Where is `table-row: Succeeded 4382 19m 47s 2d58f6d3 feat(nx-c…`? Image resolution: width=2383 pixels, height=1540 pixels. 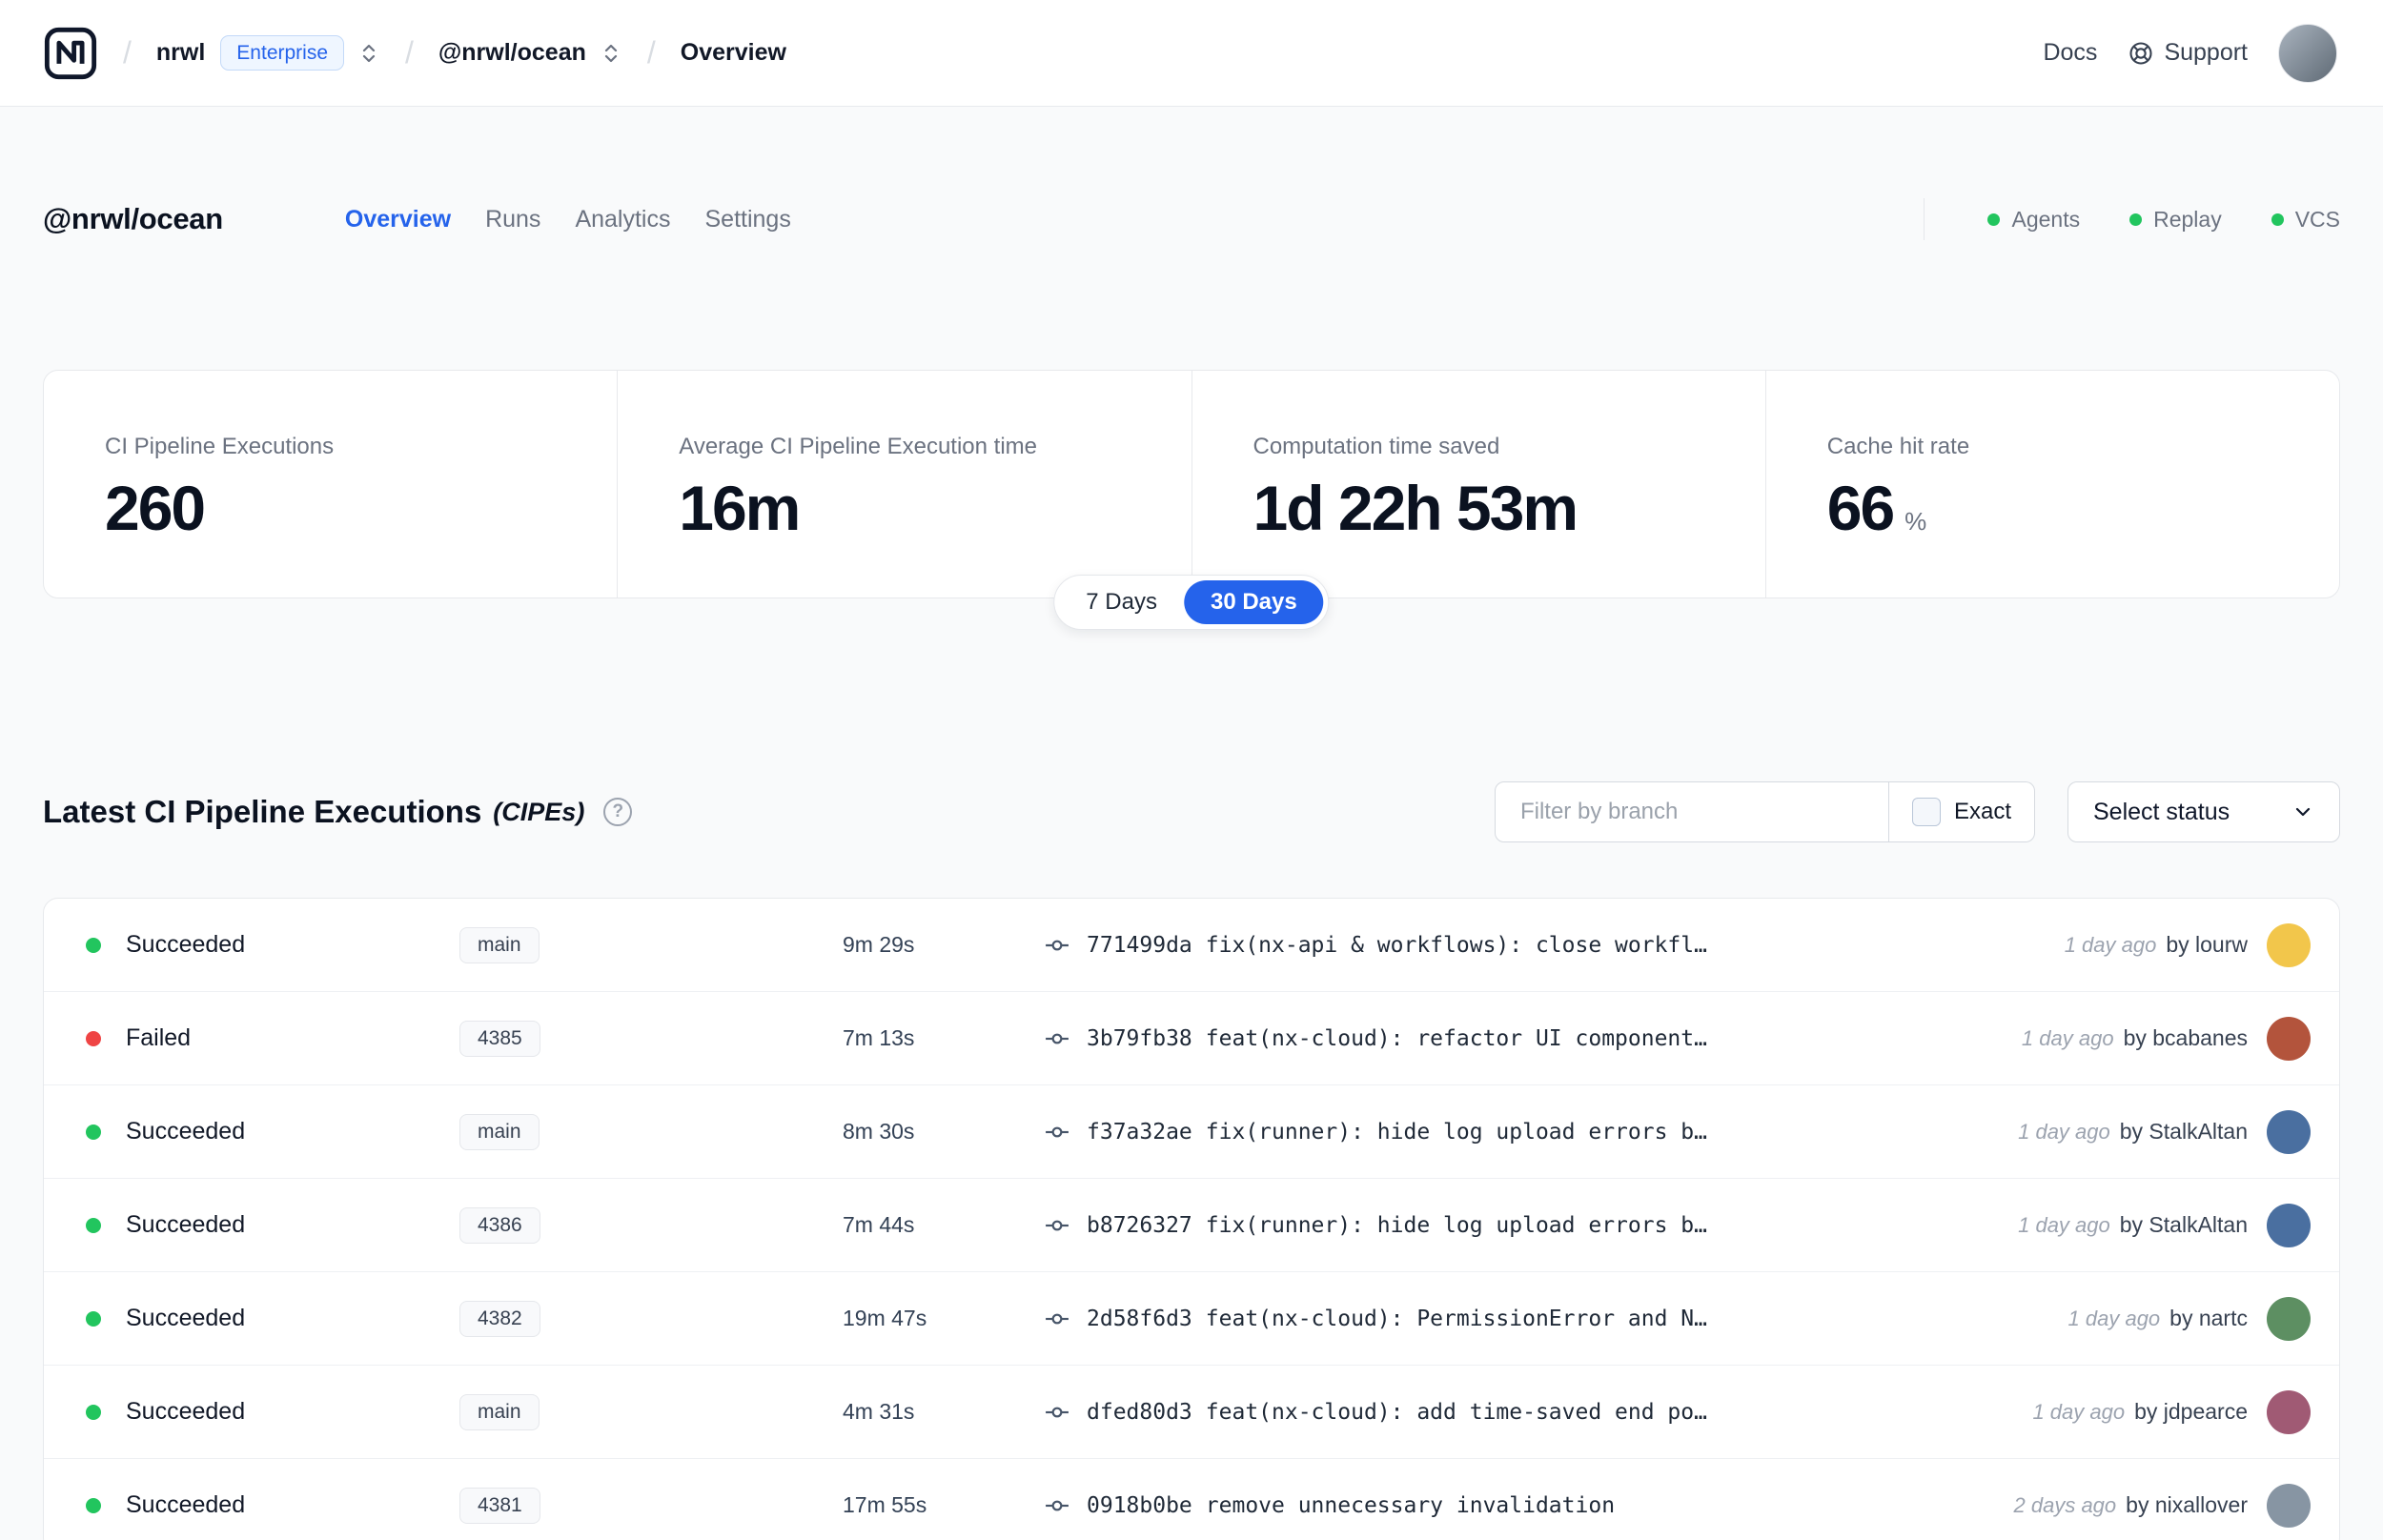
table-row: Succeeded 4382 19m 47s 2d58f6d3 feat(nx-c… is located at coordinates (1191, 1319).